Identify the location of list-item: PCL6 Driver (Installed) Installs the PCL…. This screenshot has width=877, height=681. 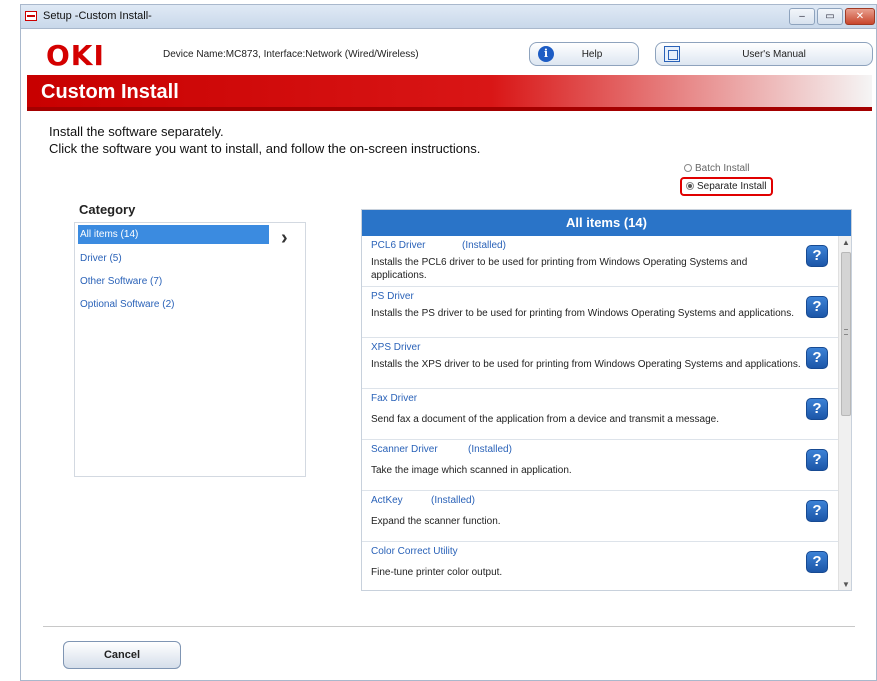
(600, 261).